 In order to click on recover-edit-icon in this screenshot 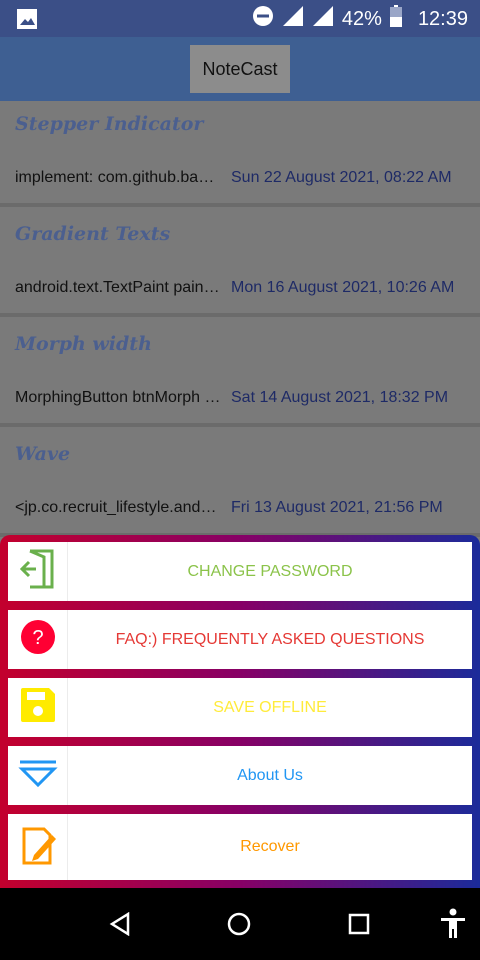, I will do `click(38, 847)`.